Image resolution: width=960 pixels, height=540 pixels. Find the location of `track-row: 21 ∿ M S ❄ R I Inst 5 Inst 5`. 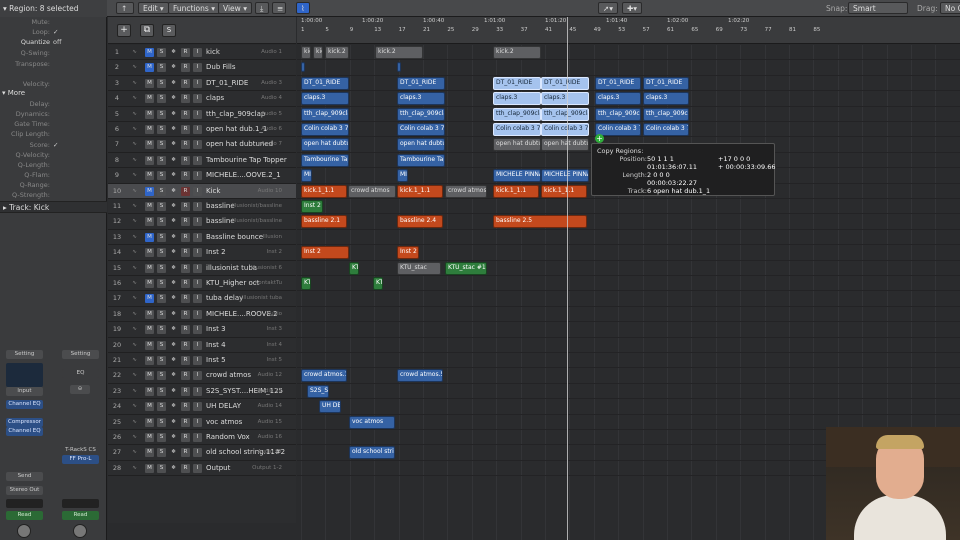

track-row: 21 ∿ M S ❄ R I Inst 5 Inst 5 is located at coordinates (202, 361).